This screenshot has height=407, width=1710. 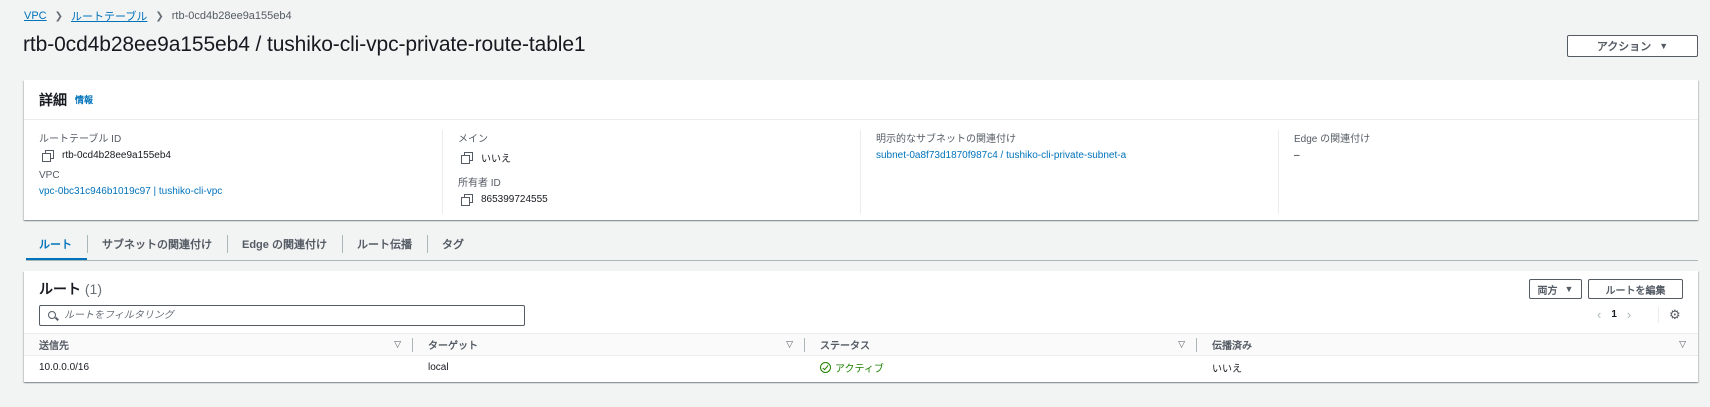 I want to click on both-dropdown-label: 両方, so click(x=1547, y=291).